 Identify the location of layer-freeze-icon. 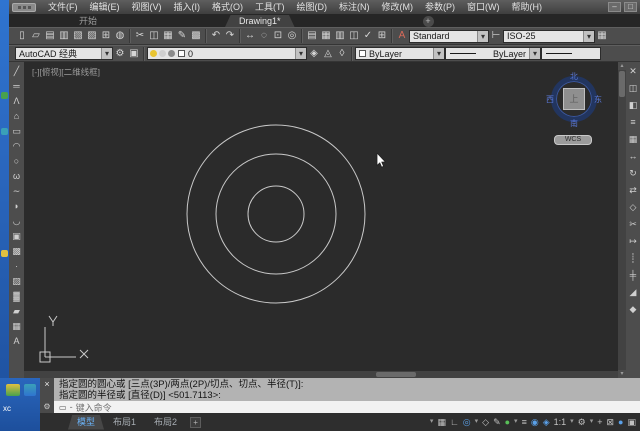
(162, 53).